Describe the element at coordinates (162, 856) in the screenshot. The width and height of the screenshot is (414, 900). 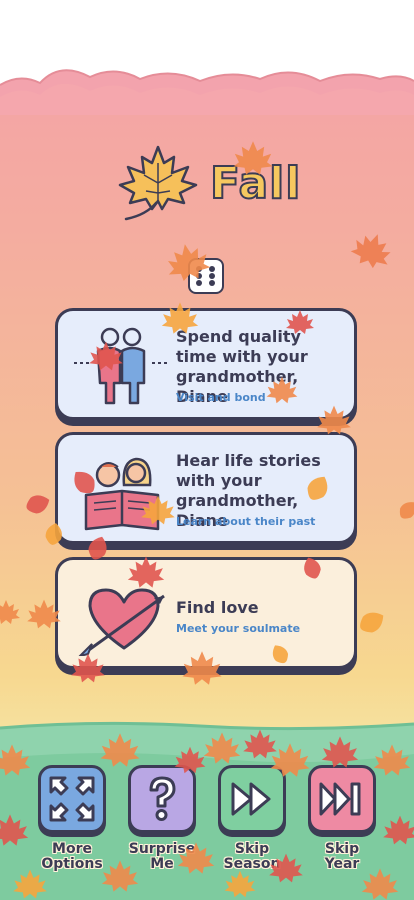
I see `surprise-me-label: Surprise Me` at that location.